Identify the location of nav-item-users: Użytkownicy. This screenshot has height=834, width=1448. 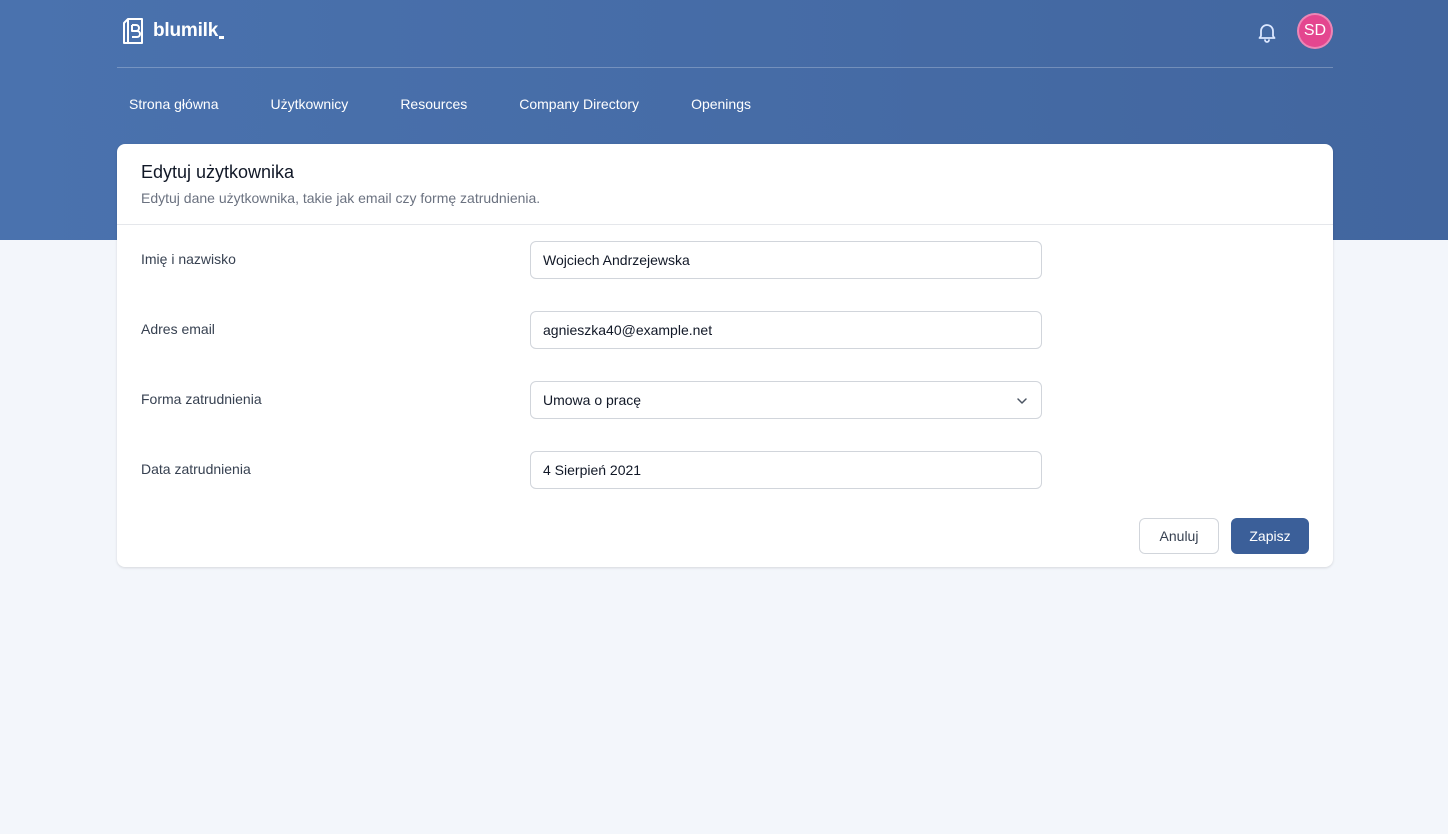
(310, 106).